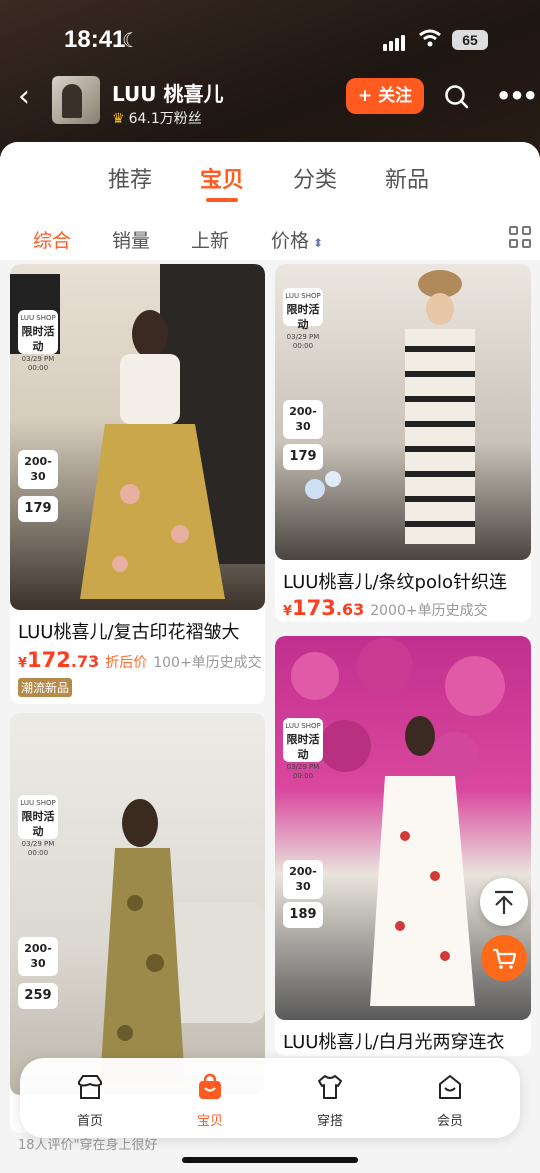  Describe the element at coordinates (210, 1086) in the screenshot. I see `shopping-bag-icon` at that location.